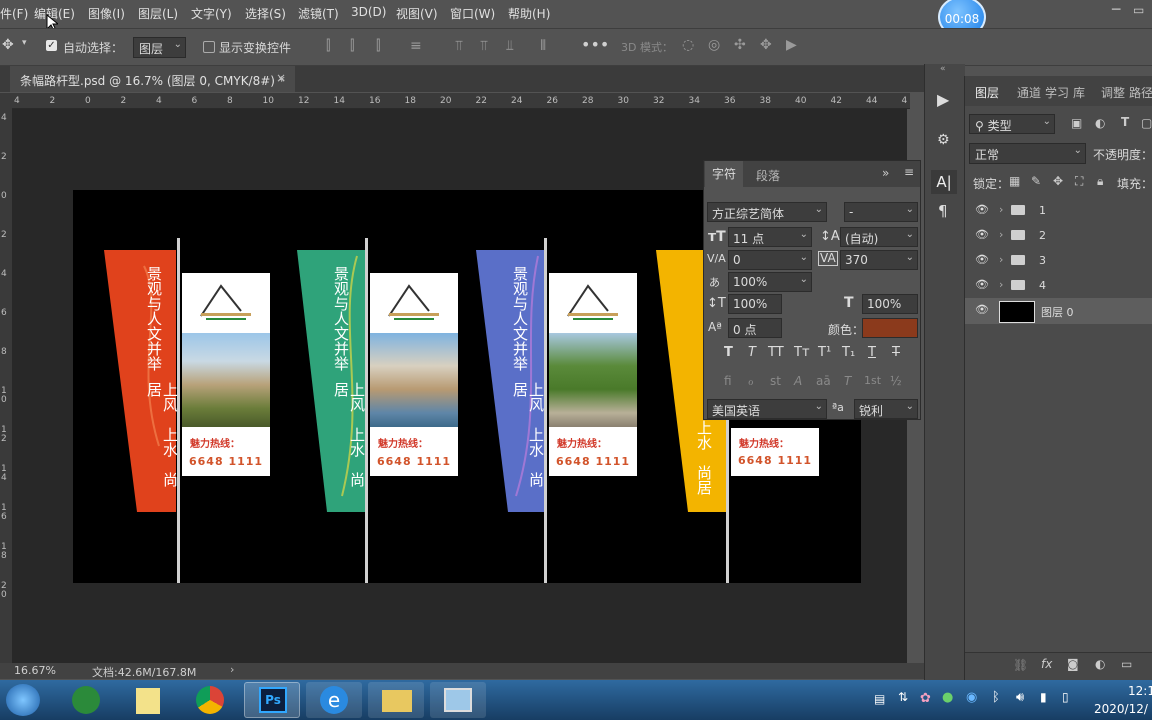 The height and width of the screenshot is (720, 1152). I want to click on slide-3d-icon: ✥, so click(766, 45).